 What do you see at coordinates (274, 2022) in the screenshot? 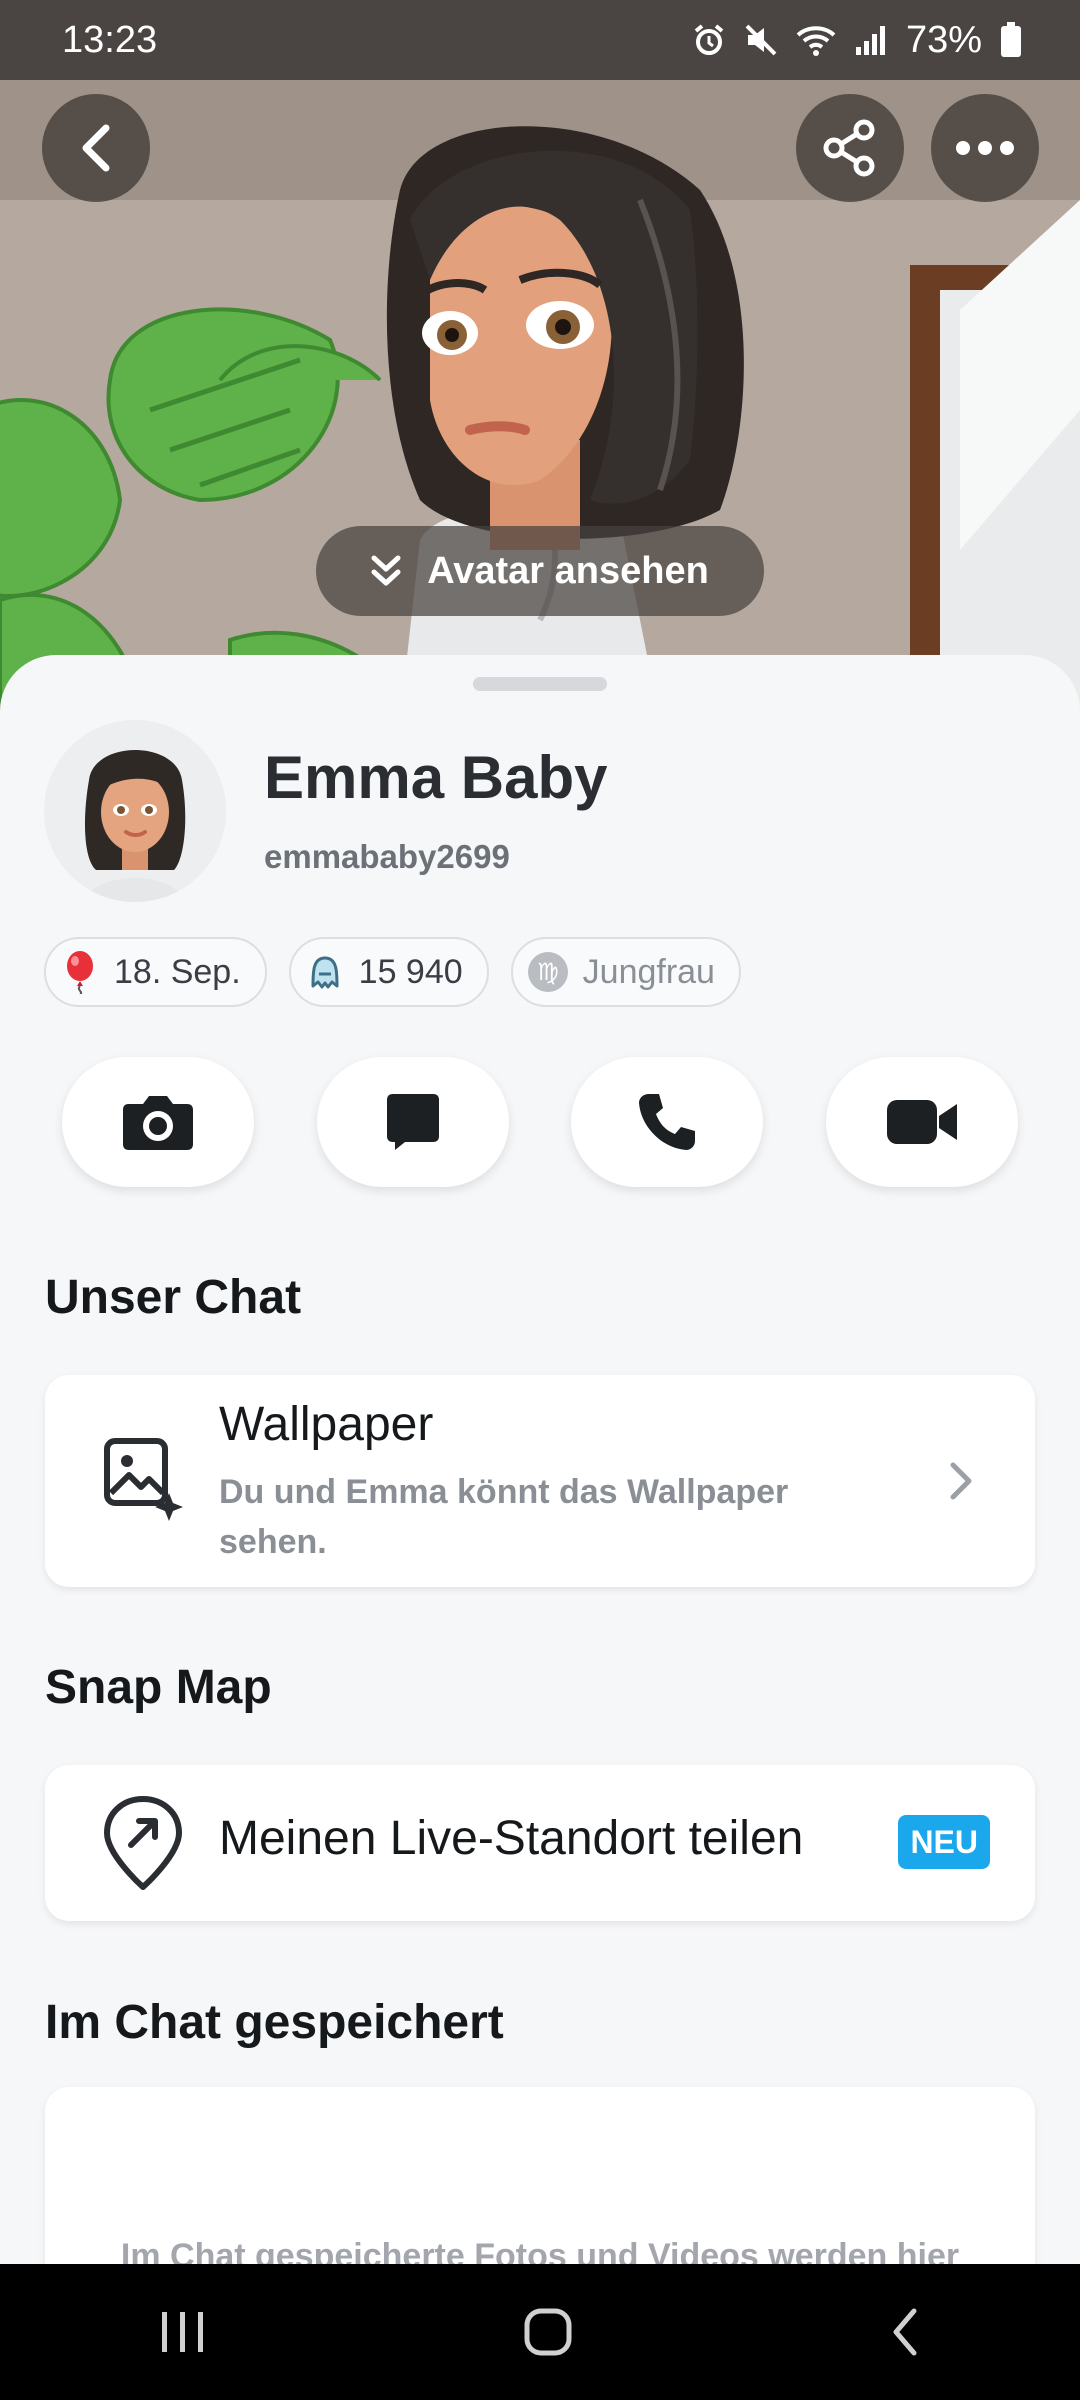
I see `saved-in-chat-heading: Im Chat gespeichert` at bounding box center [274, 2022].